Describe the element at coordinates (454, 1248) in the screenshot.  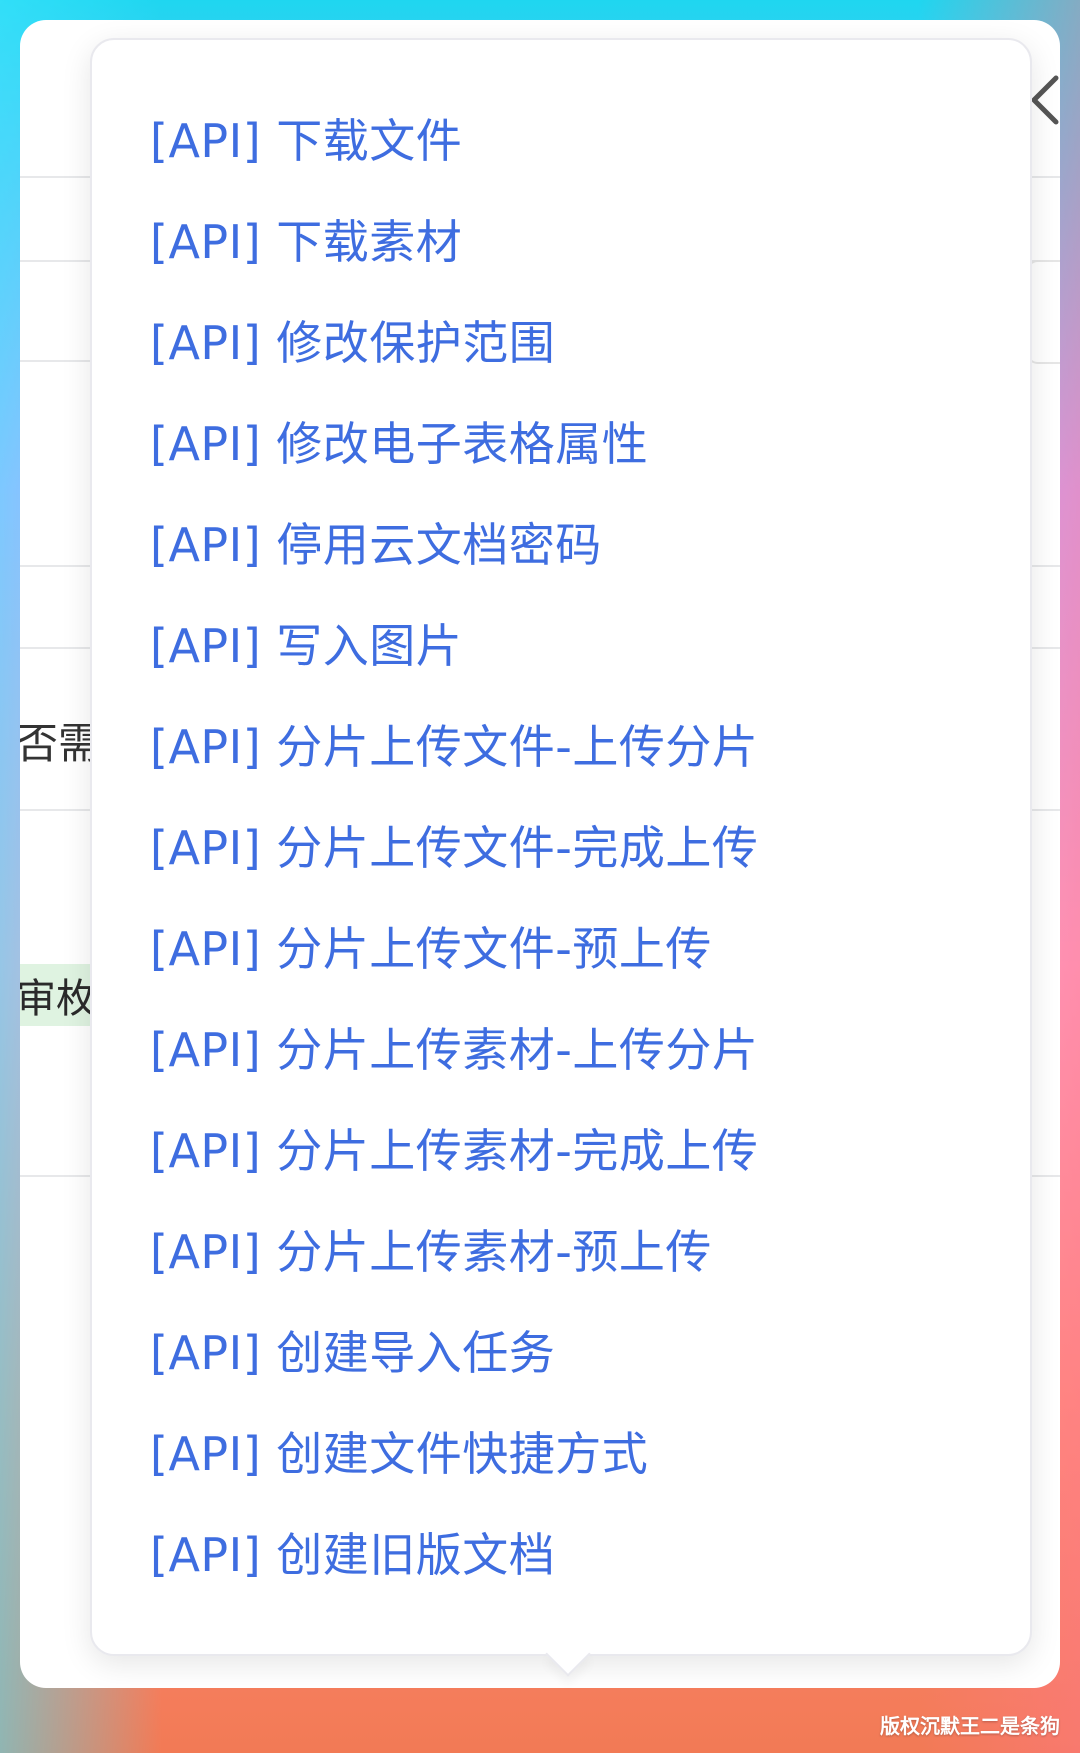
I see `menu-item: [API] 分片上传素材-预上传` at that location.